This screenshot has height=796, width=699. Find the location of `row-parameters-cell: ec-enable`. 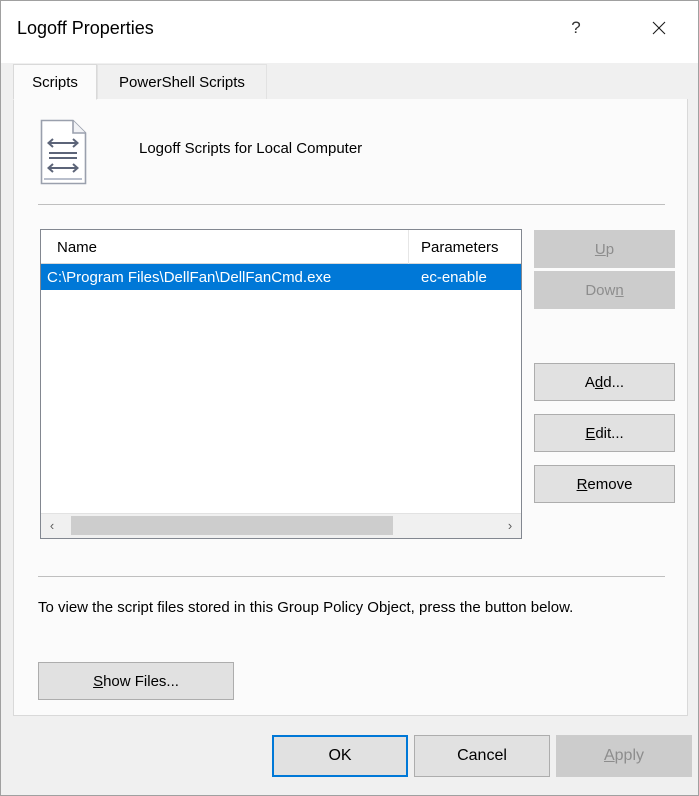

row-parameters-cell: ec-enable is located at coordinates (454, 277).